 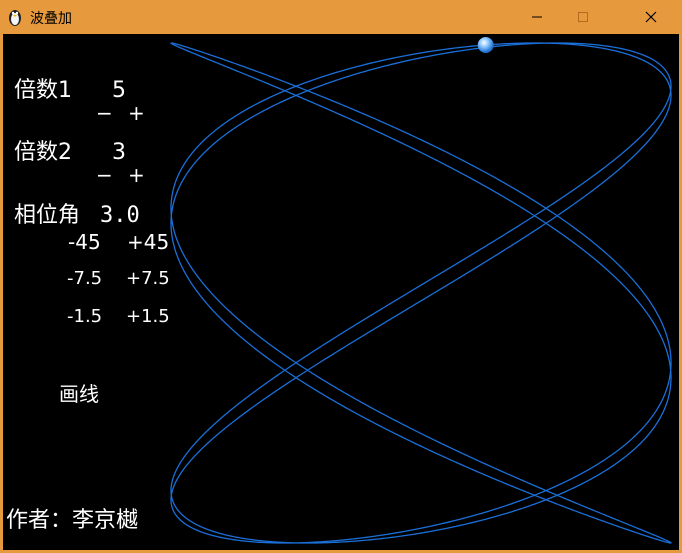 I want to click on phase-minus-45-button: -45, so click(x=84, y=242).